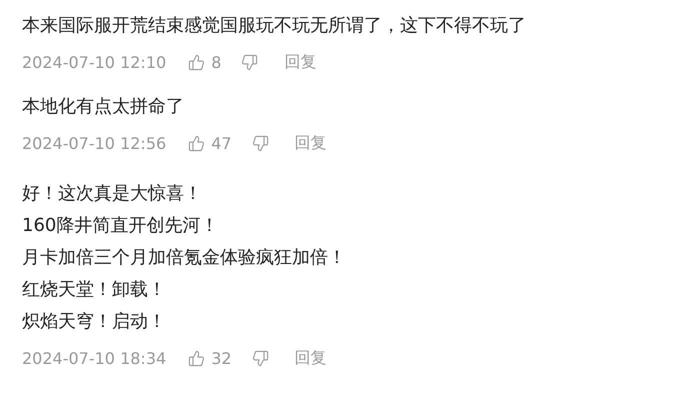 Image resolution: width=700 pixels, height=417 pixels. I want to click on comment-text: 月卡加倍三个月加倍氪金体验疯狂加倍！, so click(184, 258).